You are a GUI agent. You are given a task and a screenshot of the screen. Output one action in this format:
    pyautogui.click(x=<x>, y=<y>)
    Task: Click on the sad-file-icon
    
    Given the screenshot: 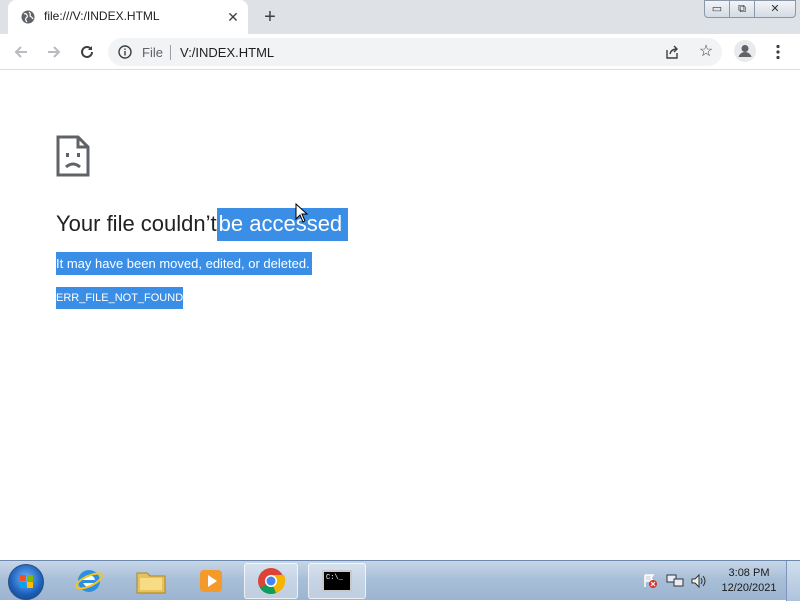 What is the action you would take?
    pyautogui.click(x=73, y=156)
    